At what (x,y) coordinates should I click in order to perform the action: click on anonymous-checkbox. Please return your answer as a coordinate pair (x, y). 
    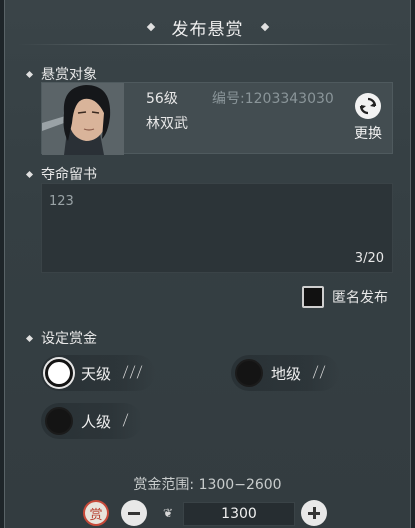
    Looking at the image, I should click on (313, 297).